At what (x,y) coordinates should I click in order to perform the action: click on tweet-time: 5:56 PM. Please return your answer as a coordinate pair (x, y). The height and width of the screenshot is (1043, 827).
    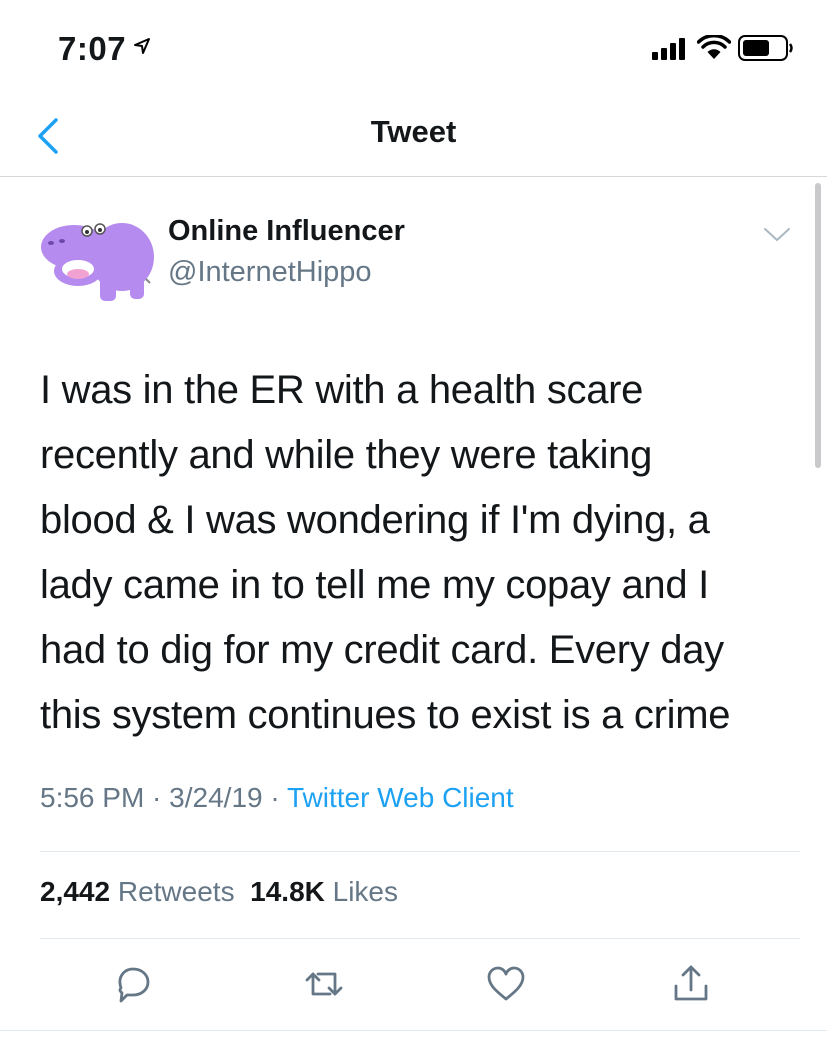
    Looking at the image, I should click on (92, 797).